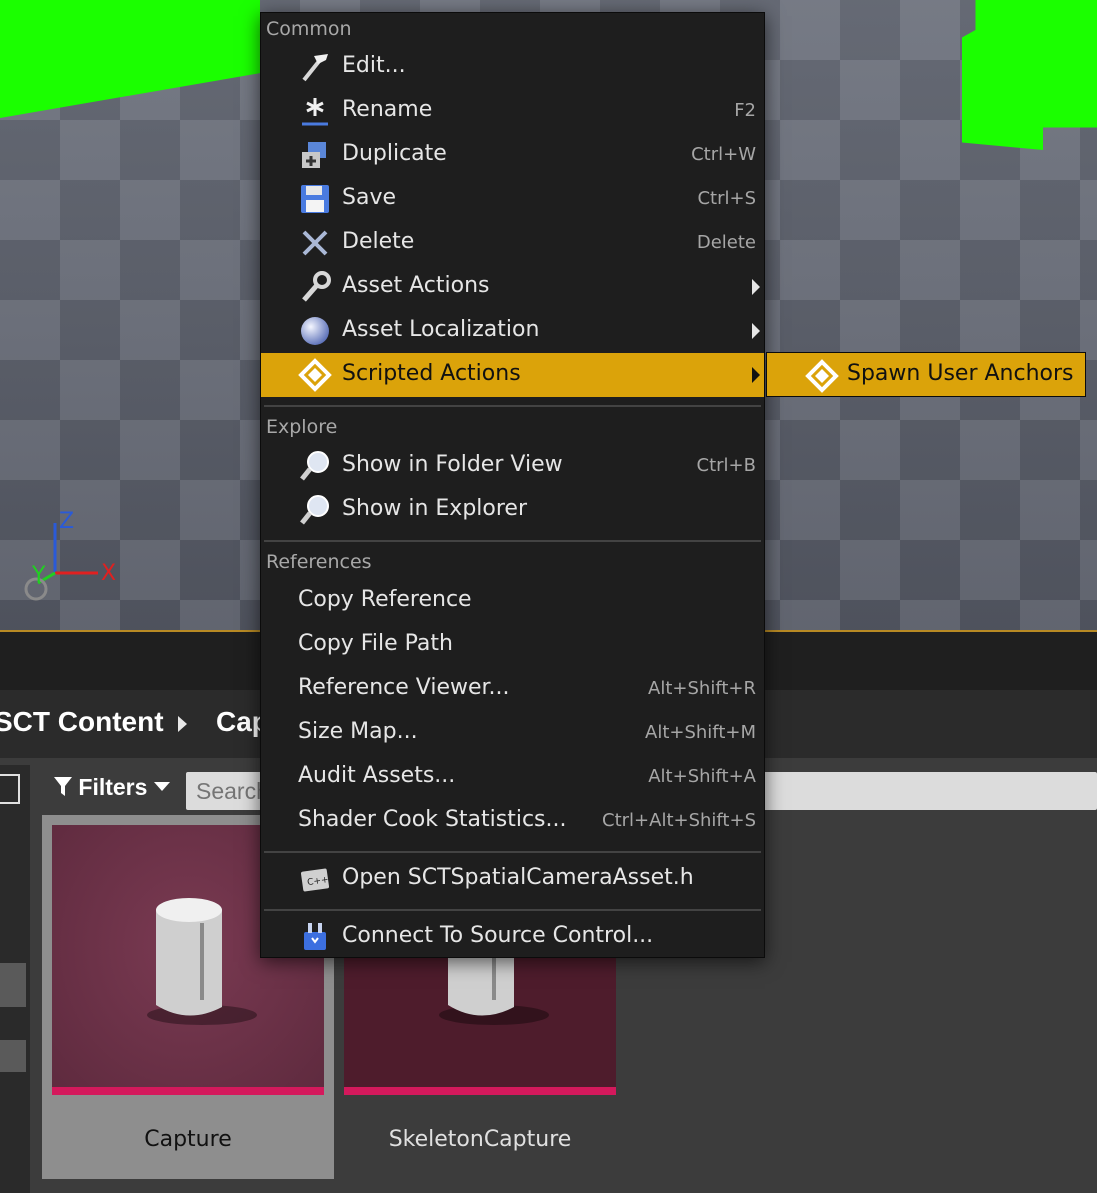  I want to click on menu-item-show-in-explorer: Show in Explorer, so click(512, 510).